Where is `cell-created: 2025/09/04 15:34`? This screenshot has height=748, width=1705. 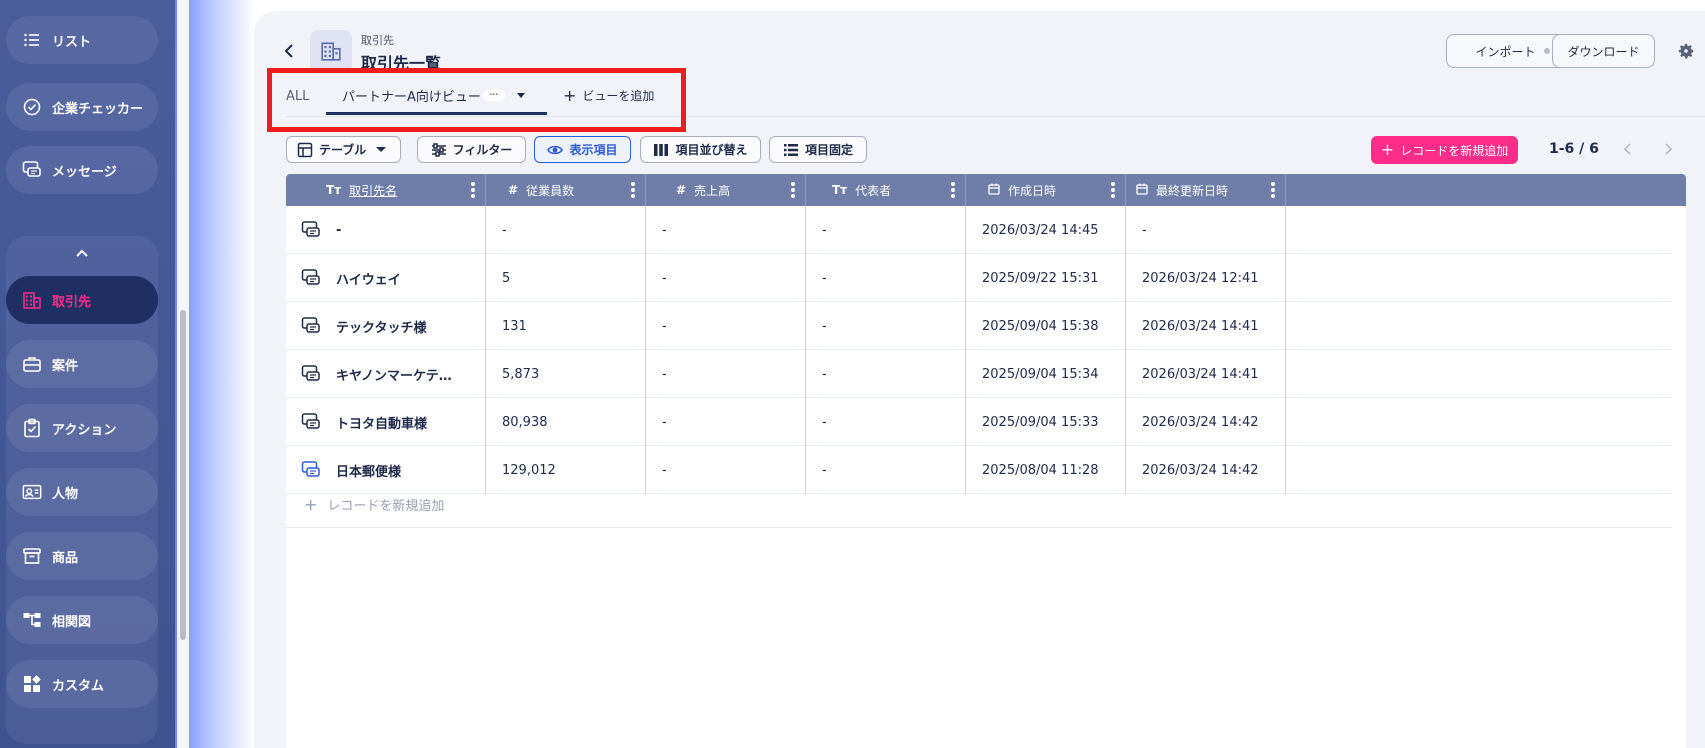 cell-created: 2025/09/04 15:34 is located at coordinates (1046, 374).